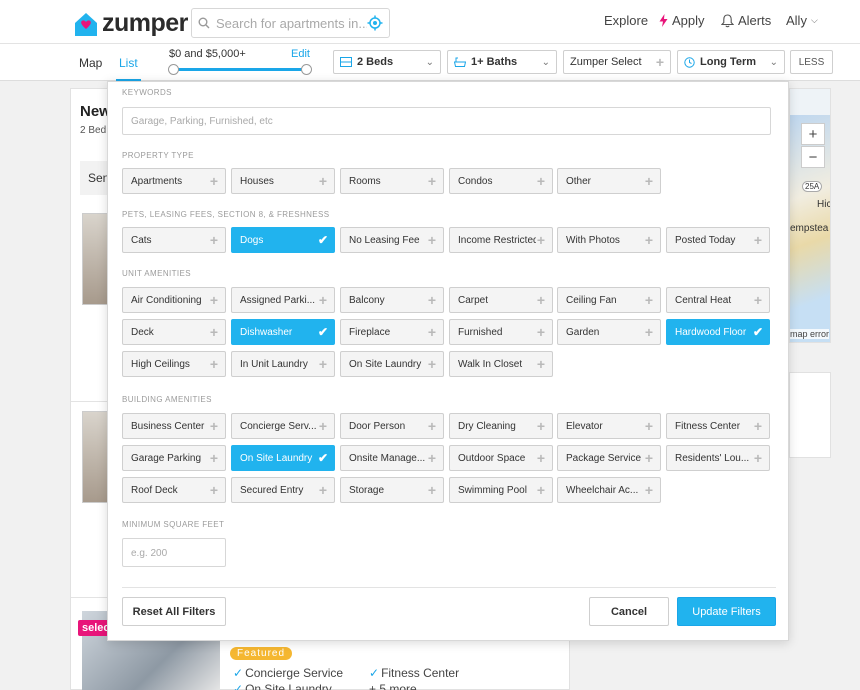 This screenshot has width=860, height=690. What do you see at coordinates (609, 181) in the screenshot?
I see `filter-chip: Other +` at bounding box center [609, 181].